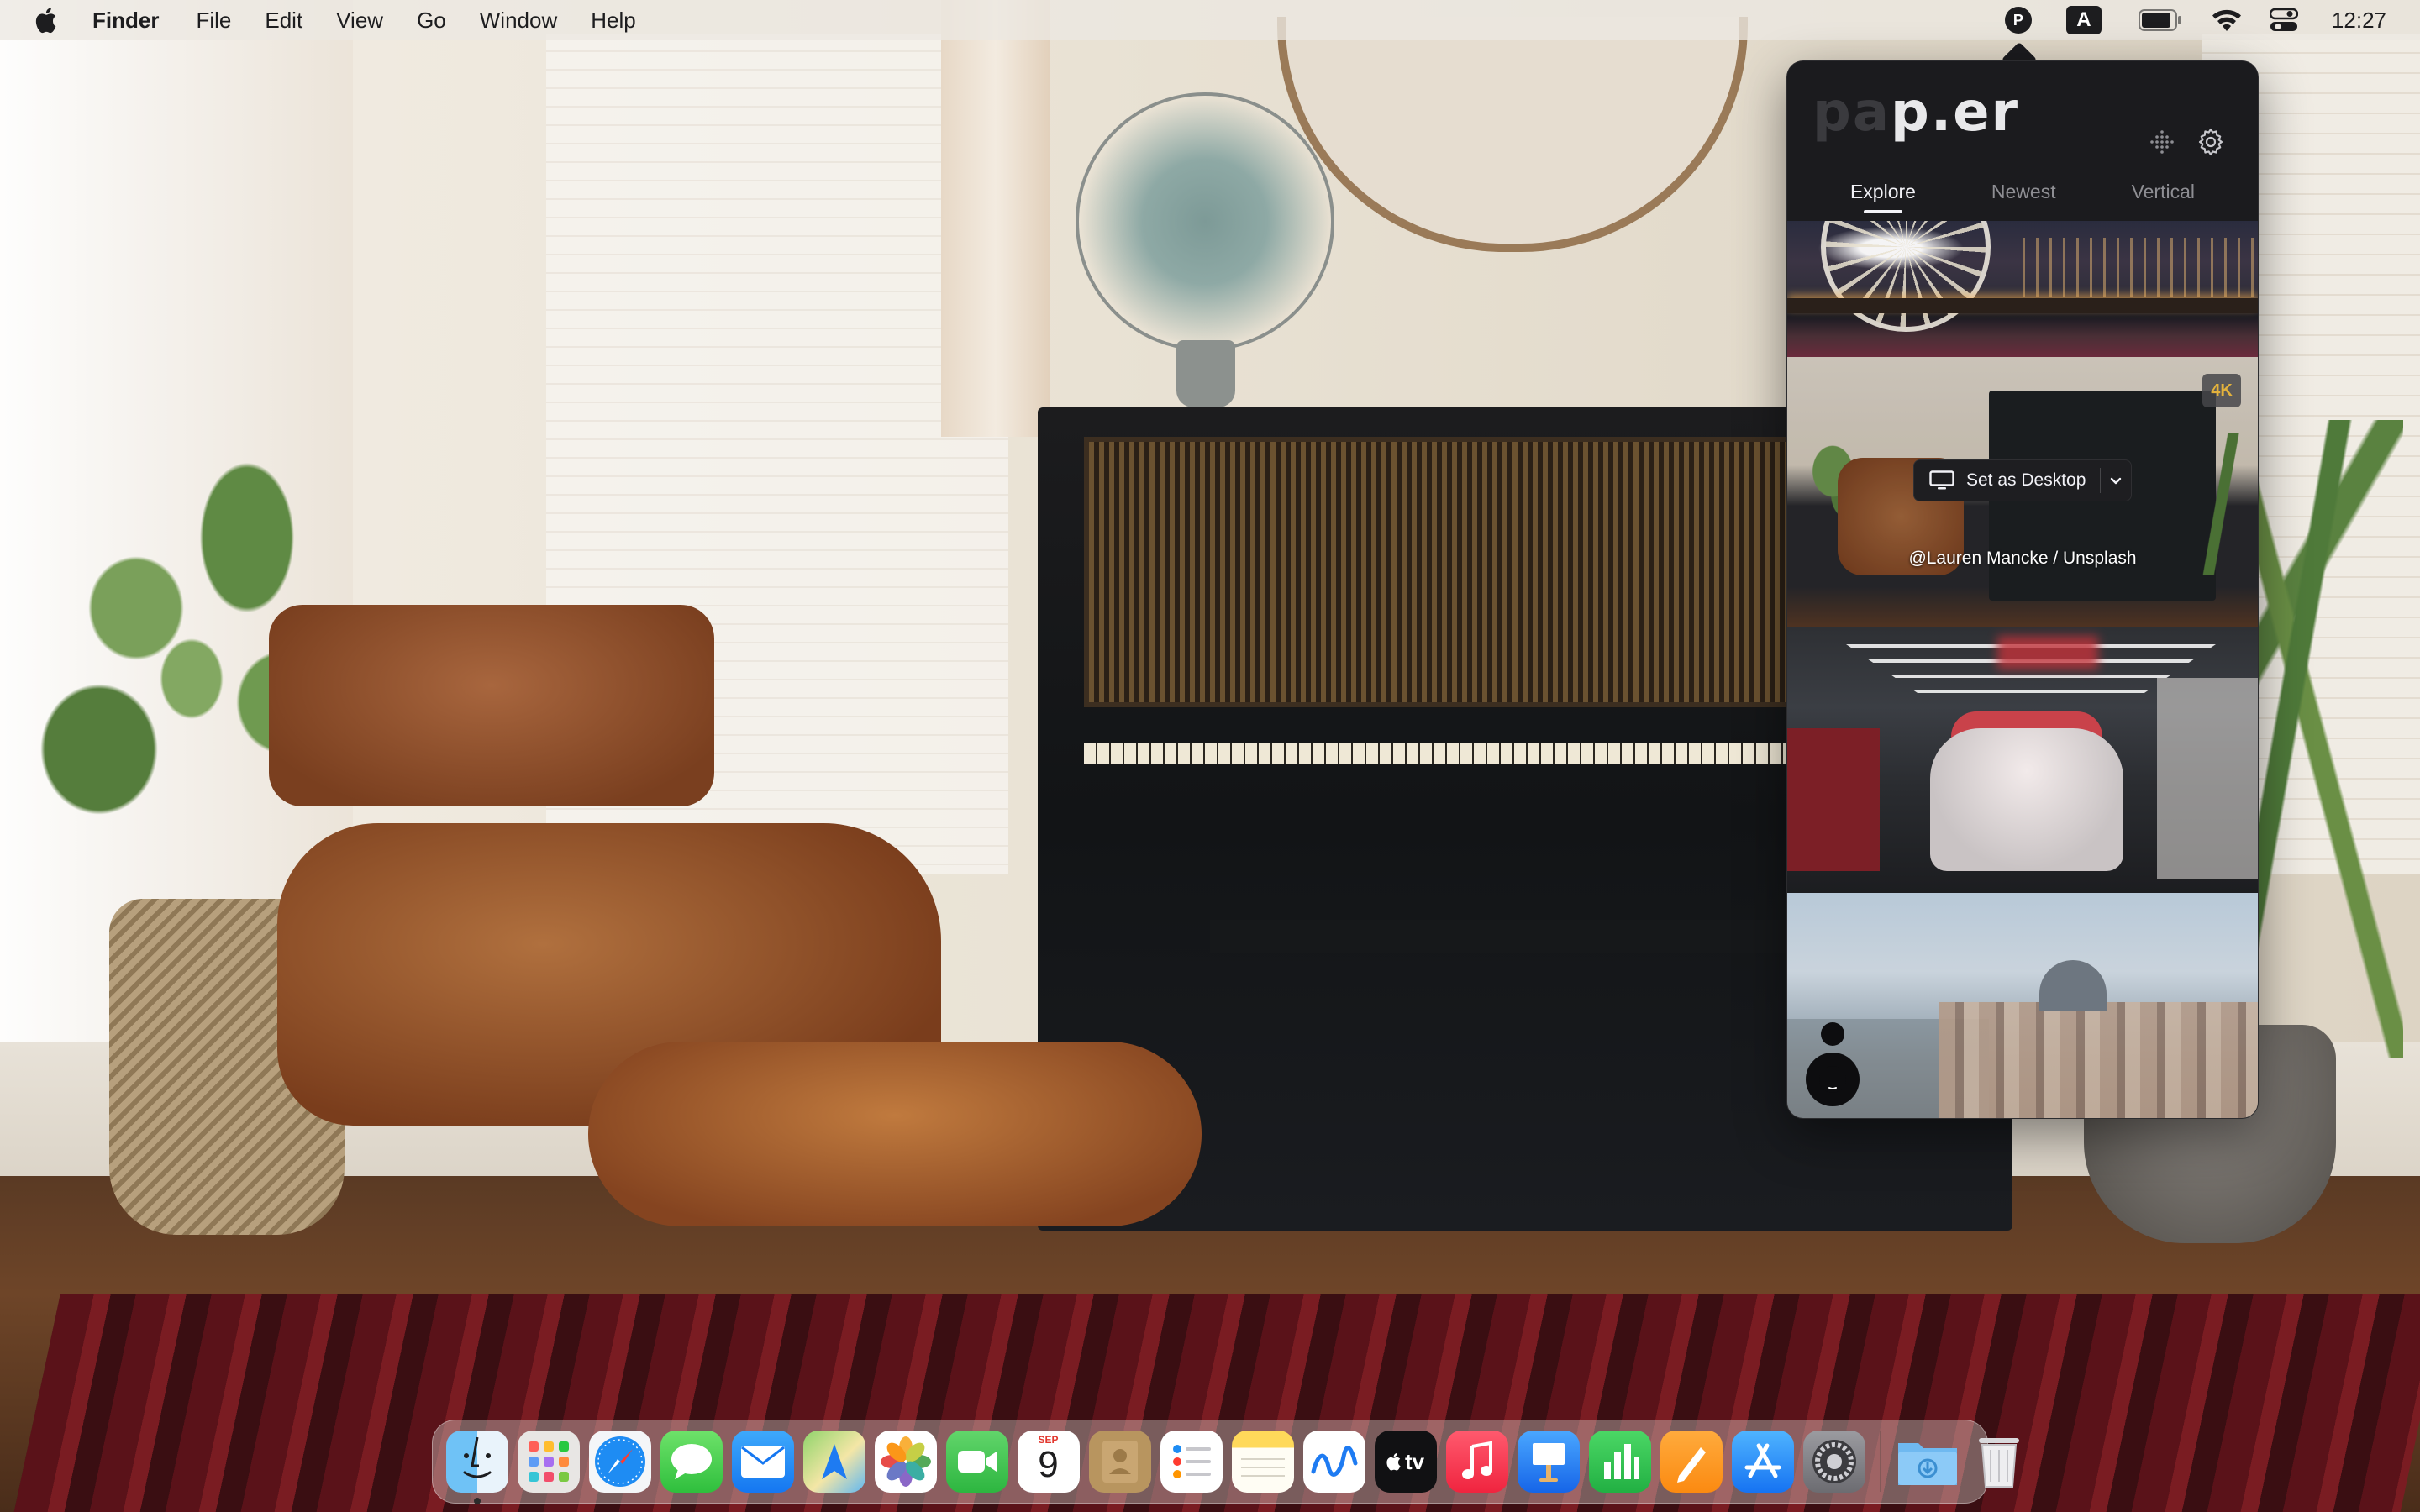 This screenshot has height=1512, width=2420. I want to click on thumbnail-dome, so click(2073, 985).